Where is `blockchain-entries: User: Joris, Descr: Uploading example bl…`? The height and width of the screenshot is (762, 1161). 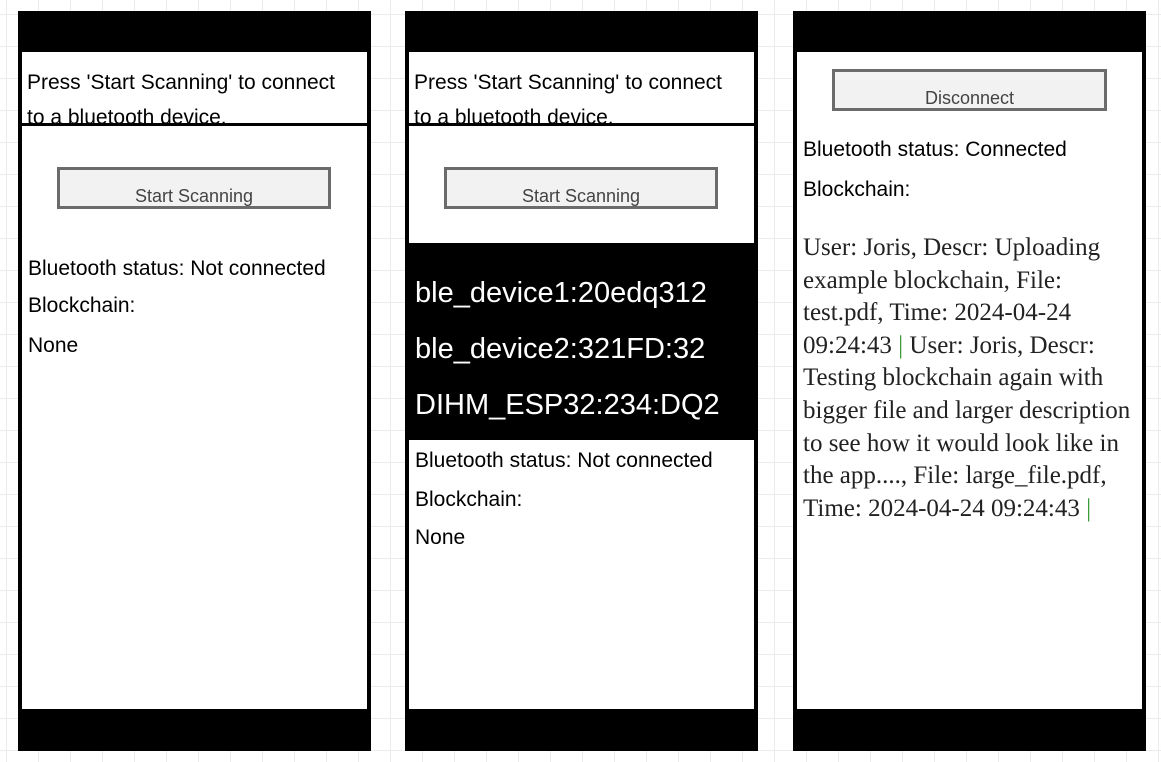
blockchain-entries: User: Joris, Descr: Uploading example bl… is located at coordinates (972, 378).